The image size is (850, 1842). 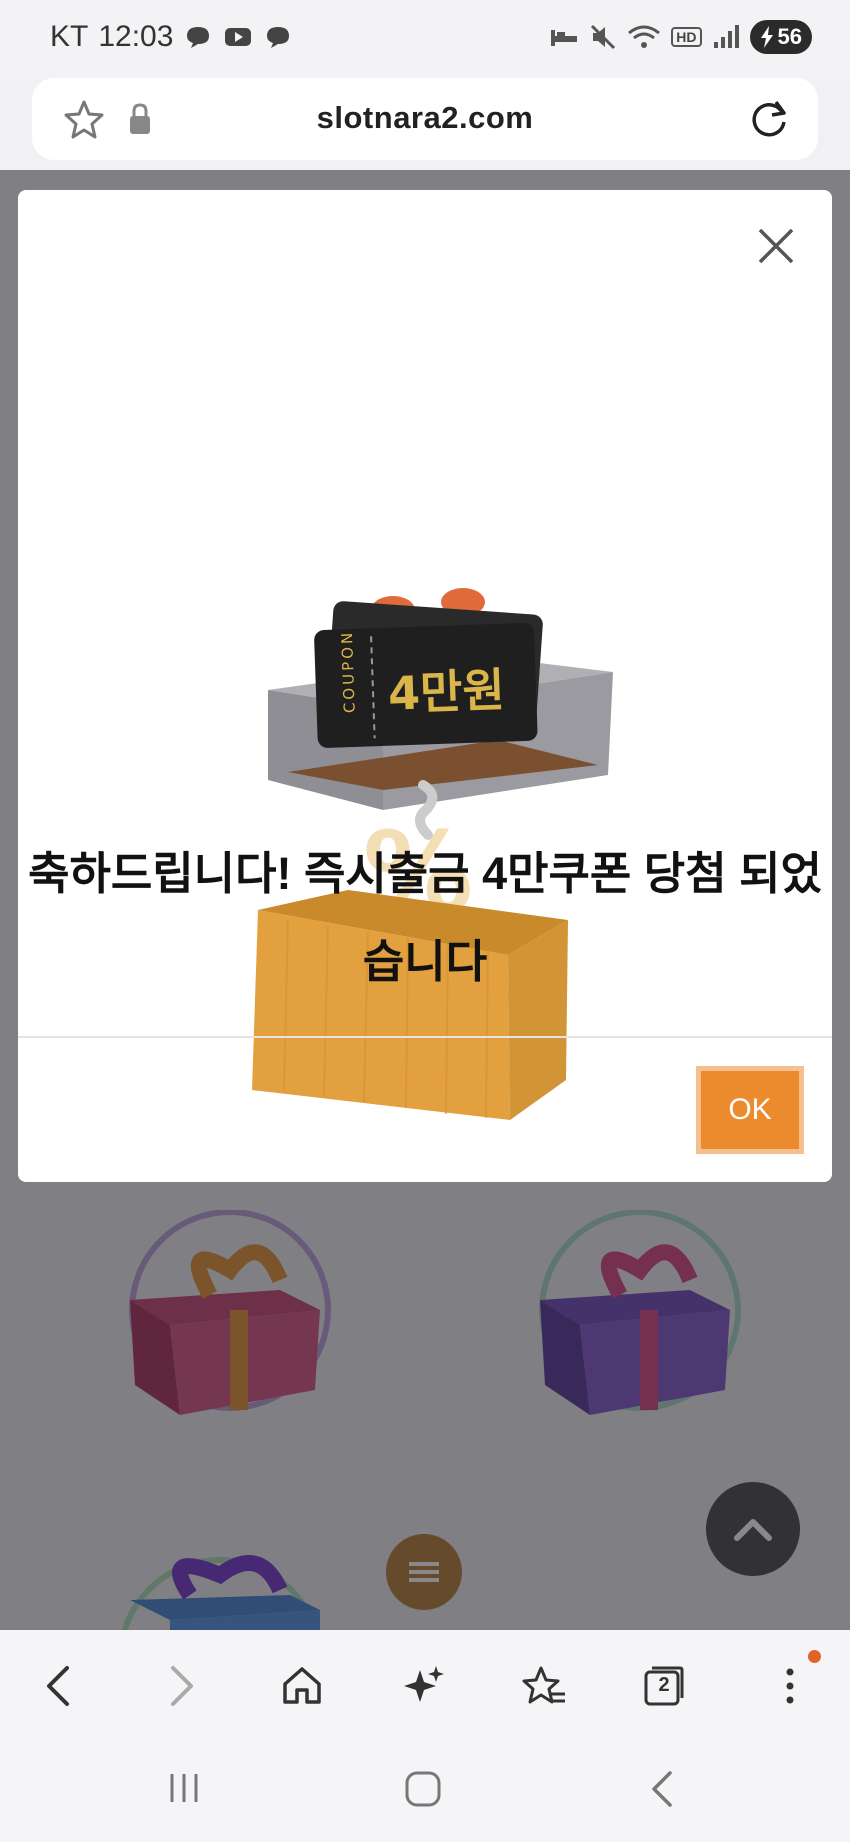 I want to click on url-bar: slotnara2.com, so click(x=425, y=119).